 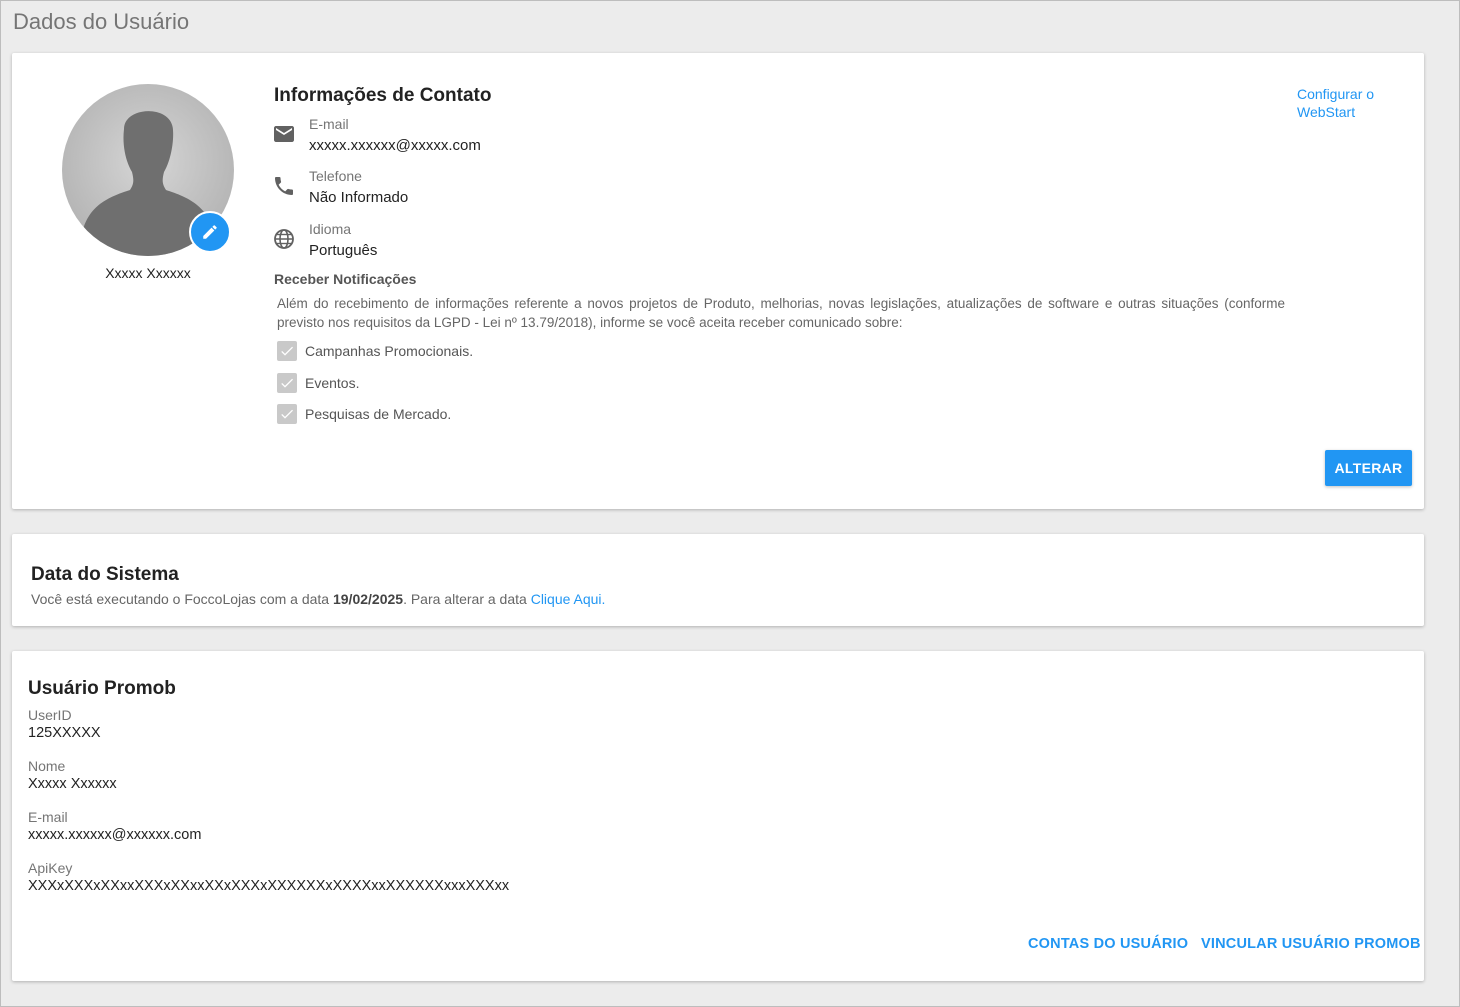 I want to click on avatar-container, so click(x=148, y=170).